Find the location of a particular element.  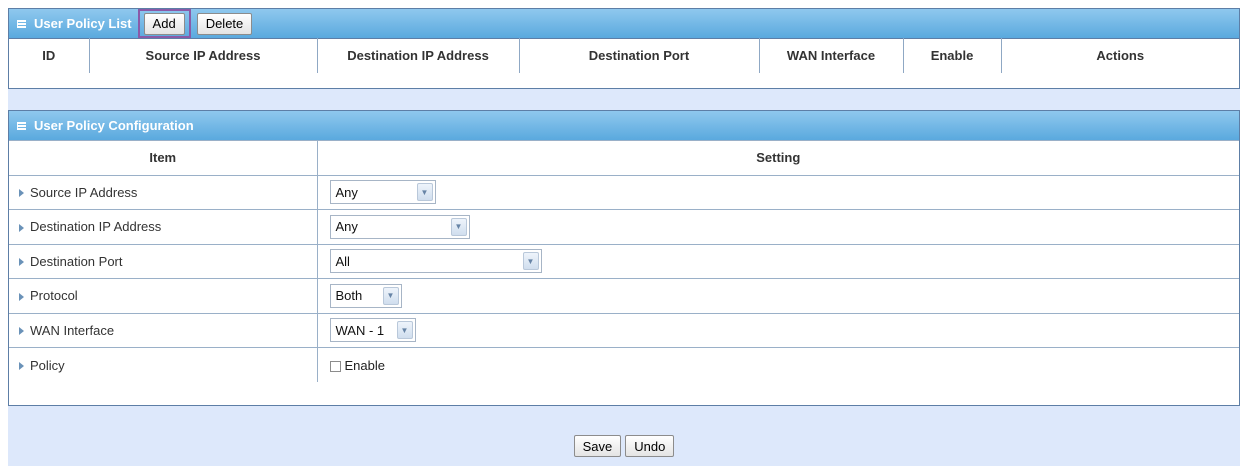

add-button: Add is located at coordinates (164, 23).